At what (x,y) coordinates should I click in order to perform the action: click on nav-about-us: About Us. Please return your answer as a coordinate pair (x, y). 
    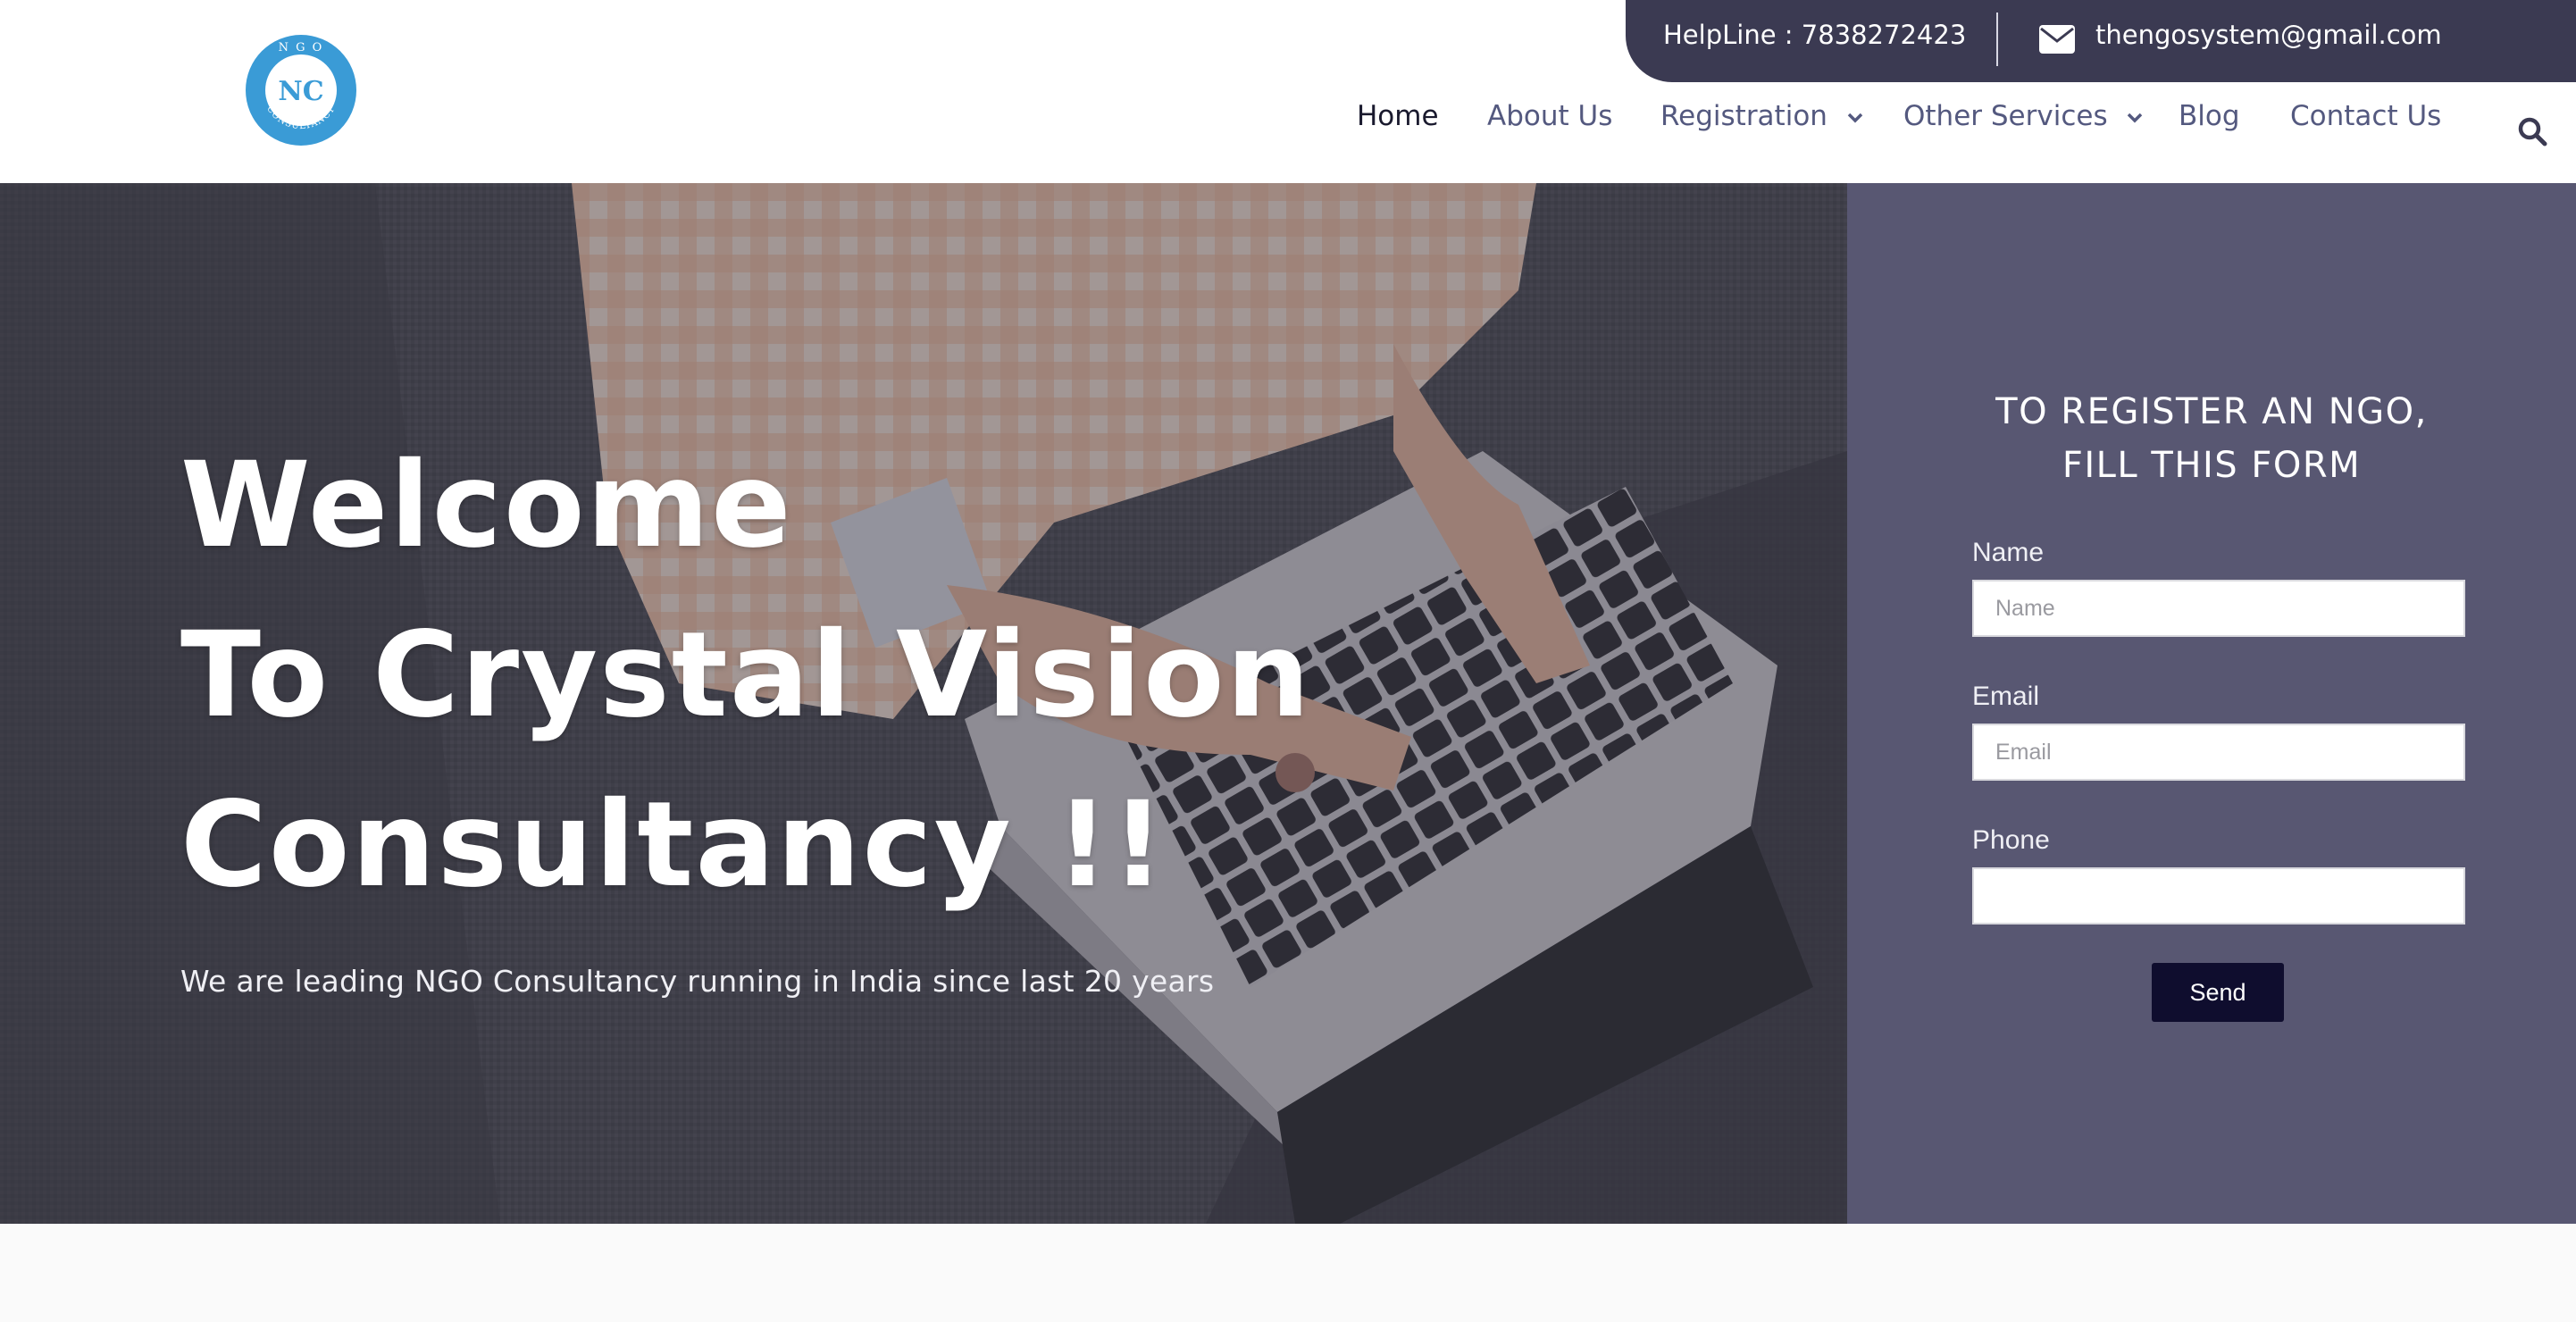
    Looking at the image, I should click on (1550, 116).